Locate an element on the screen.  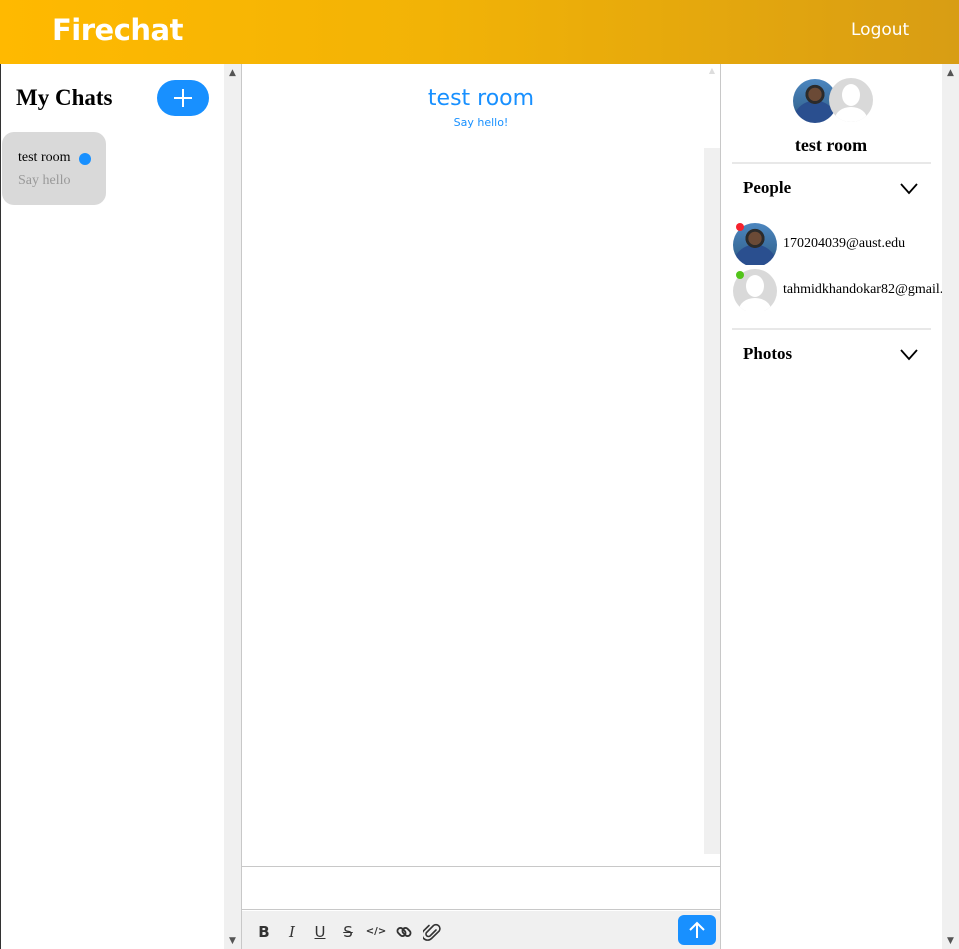
arrow-up-icon is located at coordinates (697, 929).